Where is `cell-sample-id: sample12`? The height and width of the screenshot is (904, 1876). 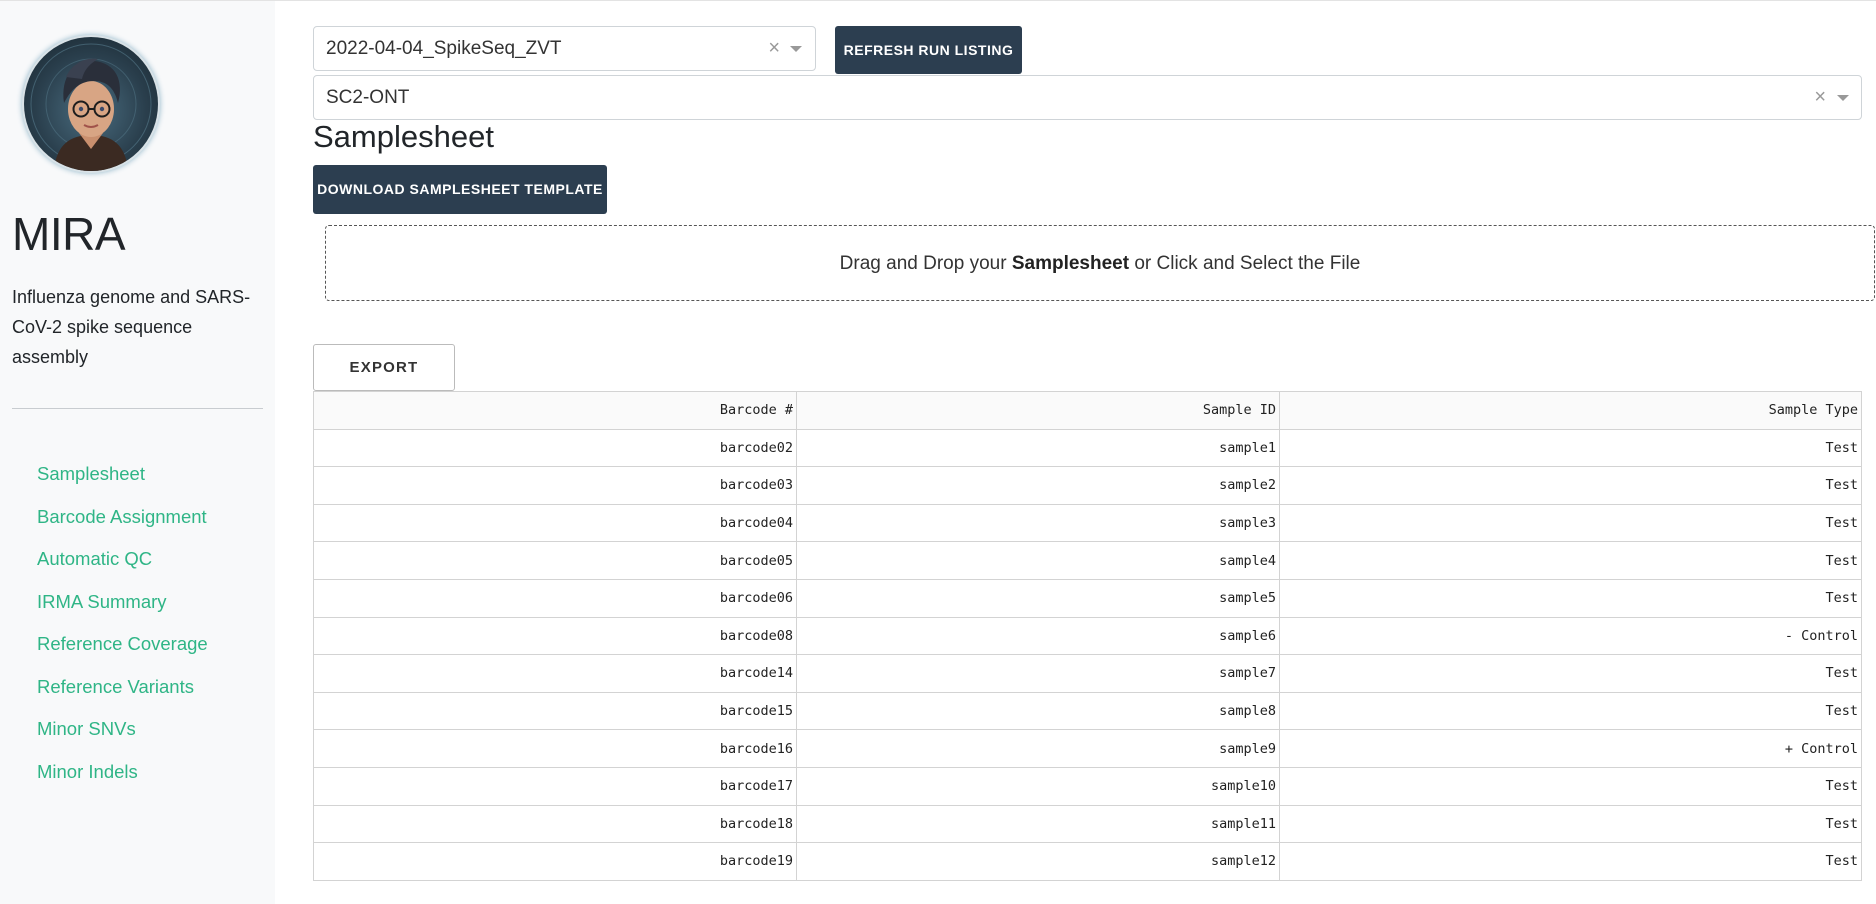 cell-sample-id: sample12 is located at coordinates (1038, 861).